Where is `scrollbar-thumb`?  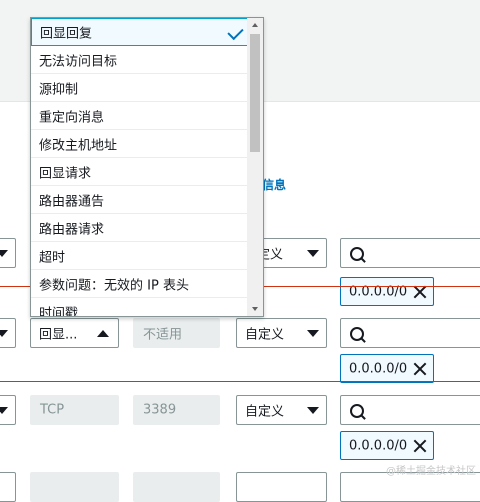 scrollbar-thumb is located at coordinates (255, 93).